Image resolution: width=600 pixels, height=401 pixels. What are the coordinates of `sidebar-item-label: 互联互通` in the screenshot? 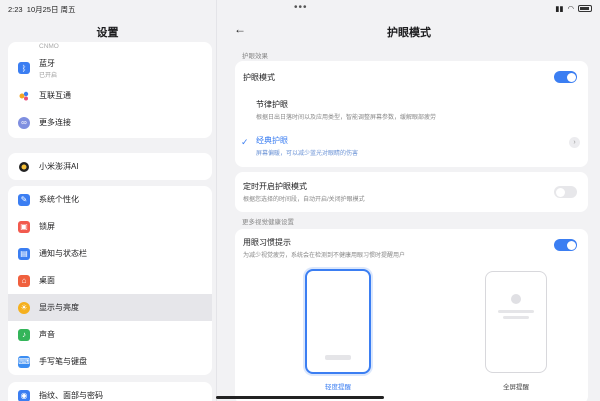 It's located at (55, 95).